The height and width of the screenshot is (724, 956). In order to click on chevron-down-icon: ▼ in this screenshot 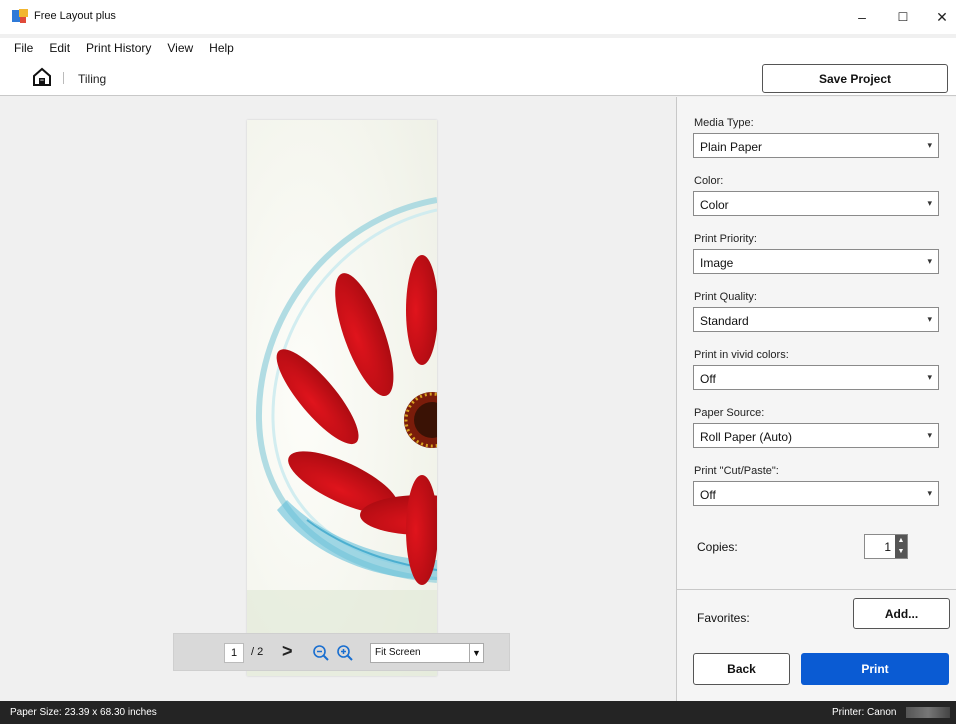, I will do `click(476, 653)`.